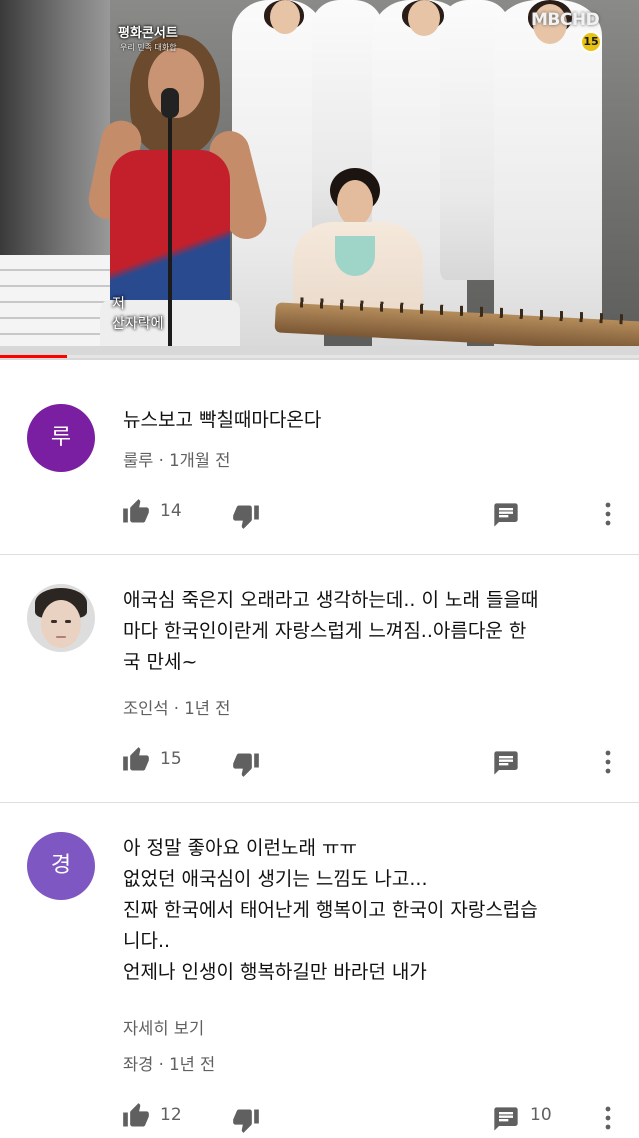  What do you see at coordinates (192, 314) in the screenshot?
I see `video-caption: 저 산자락에` at bounding box center [192, 314].